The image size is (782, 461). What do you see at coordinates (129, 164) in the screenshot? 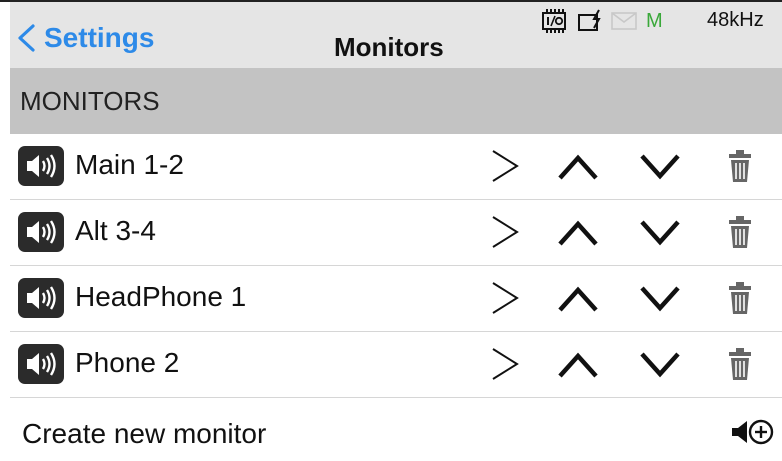
I see `monitor-name: Main 1-2` at bounding box center [129, 164].